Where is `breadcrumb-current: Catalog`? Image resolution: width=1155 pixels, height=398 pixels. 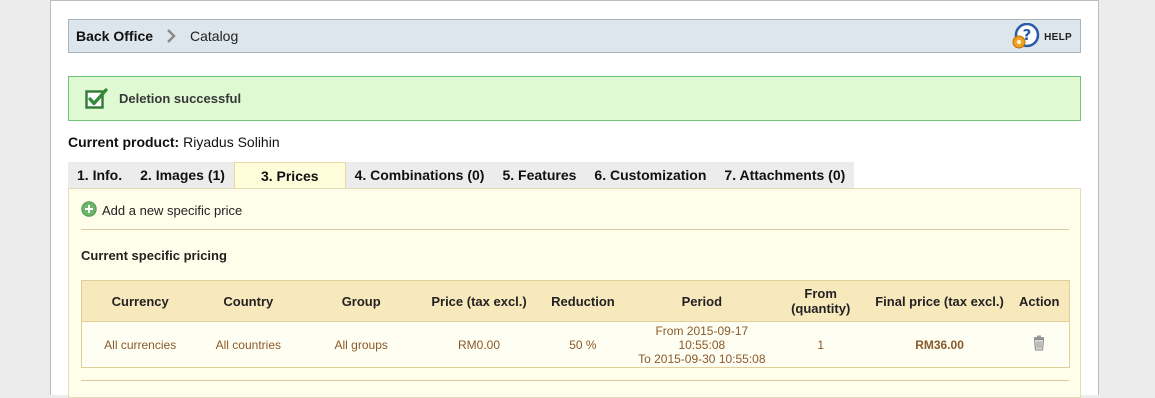
breadcrumb-current: Catalog is located at coordinates (214, 36).